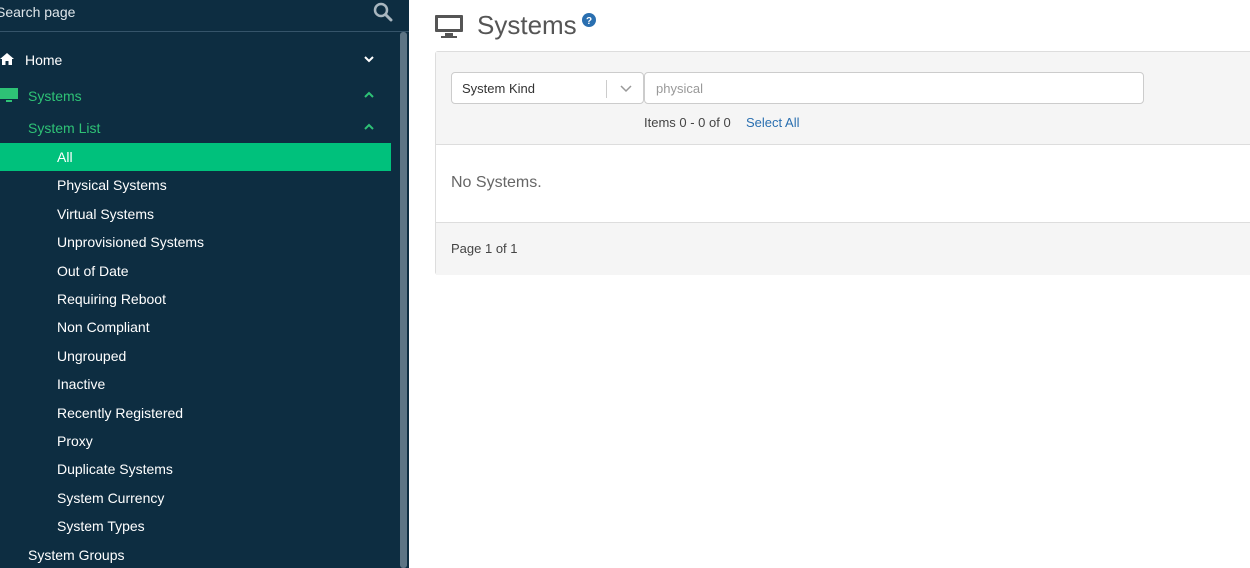 Image resolution: width=1250 pixels, height=568 pixels. I want to click on page-info: Page 1 of 1, so click(484, 248).